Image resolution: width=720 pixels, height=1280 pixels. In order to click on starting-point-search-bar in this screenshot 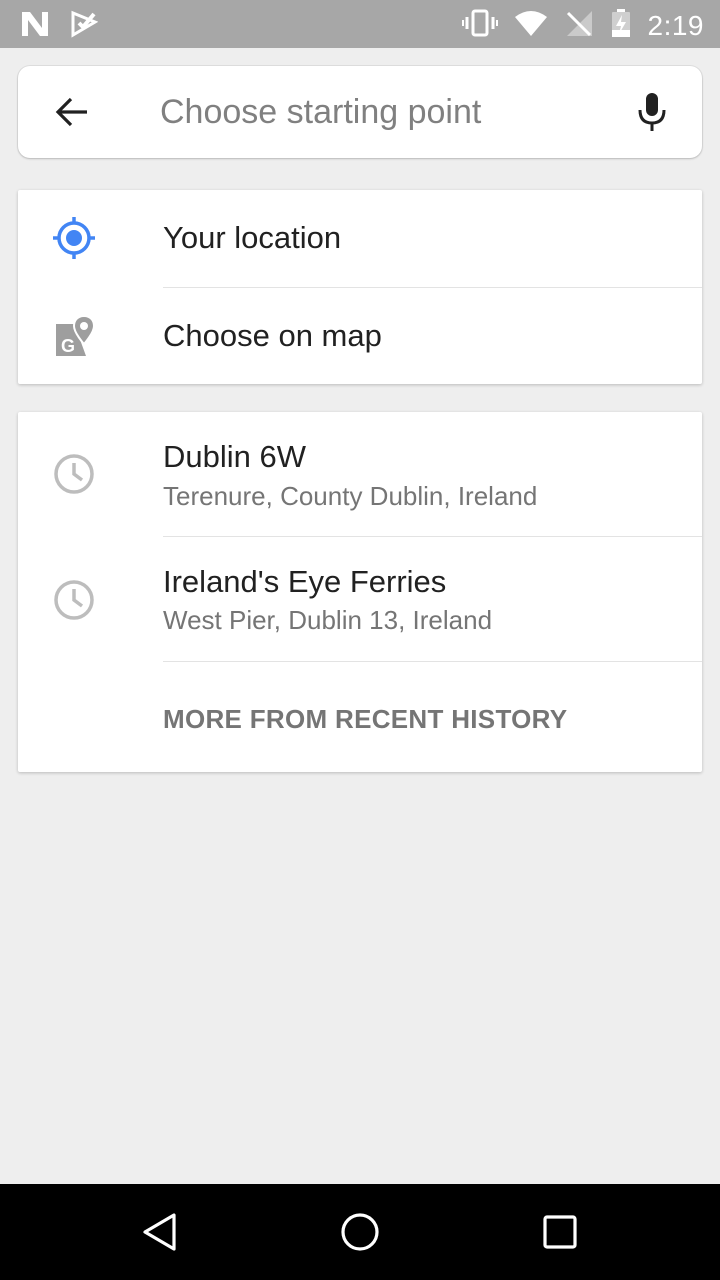, I will do `click(360, 112)`.